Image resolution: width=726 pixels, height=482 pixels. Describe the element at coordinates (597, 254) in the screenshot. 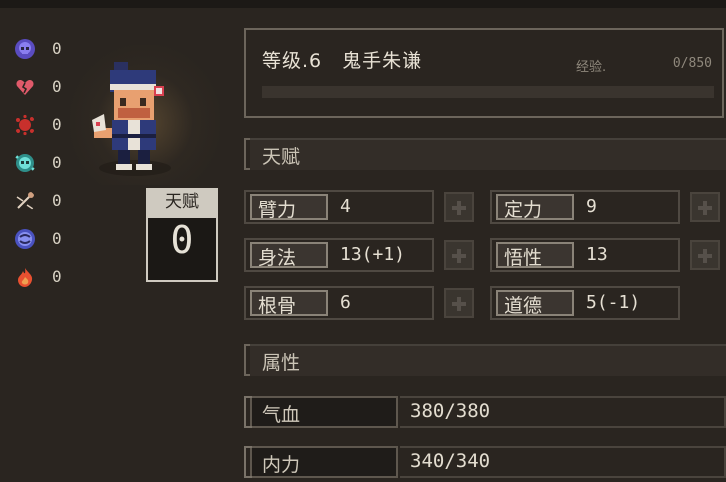

I see `stat-value: 13` at that location.